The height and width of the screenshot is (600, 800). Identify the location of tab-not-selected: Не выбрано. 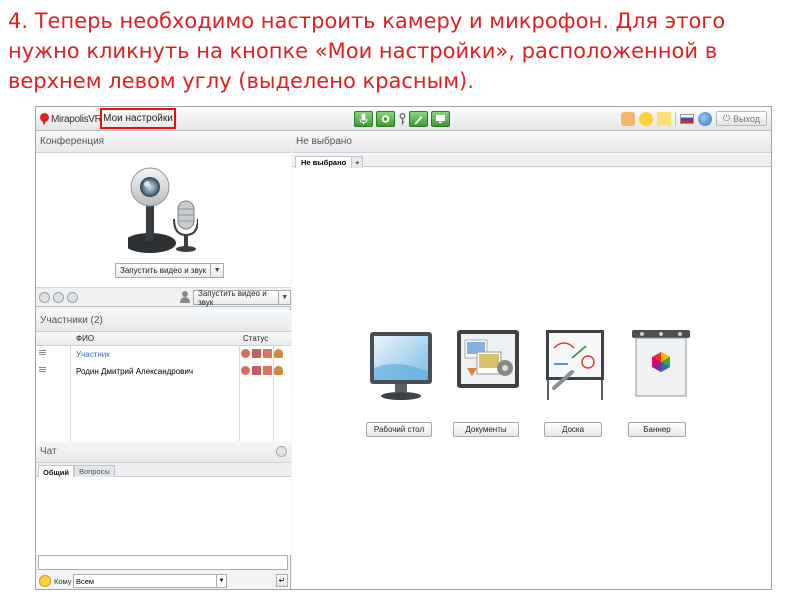
(324, 162).